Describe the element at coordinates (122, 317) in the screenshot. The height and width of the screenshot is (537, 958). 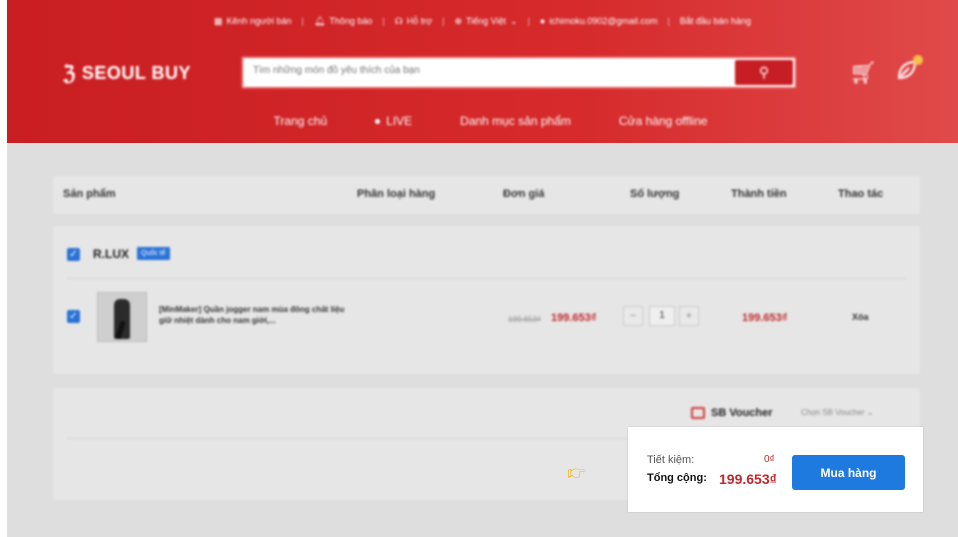
I see `product-thumbnail` at that location.